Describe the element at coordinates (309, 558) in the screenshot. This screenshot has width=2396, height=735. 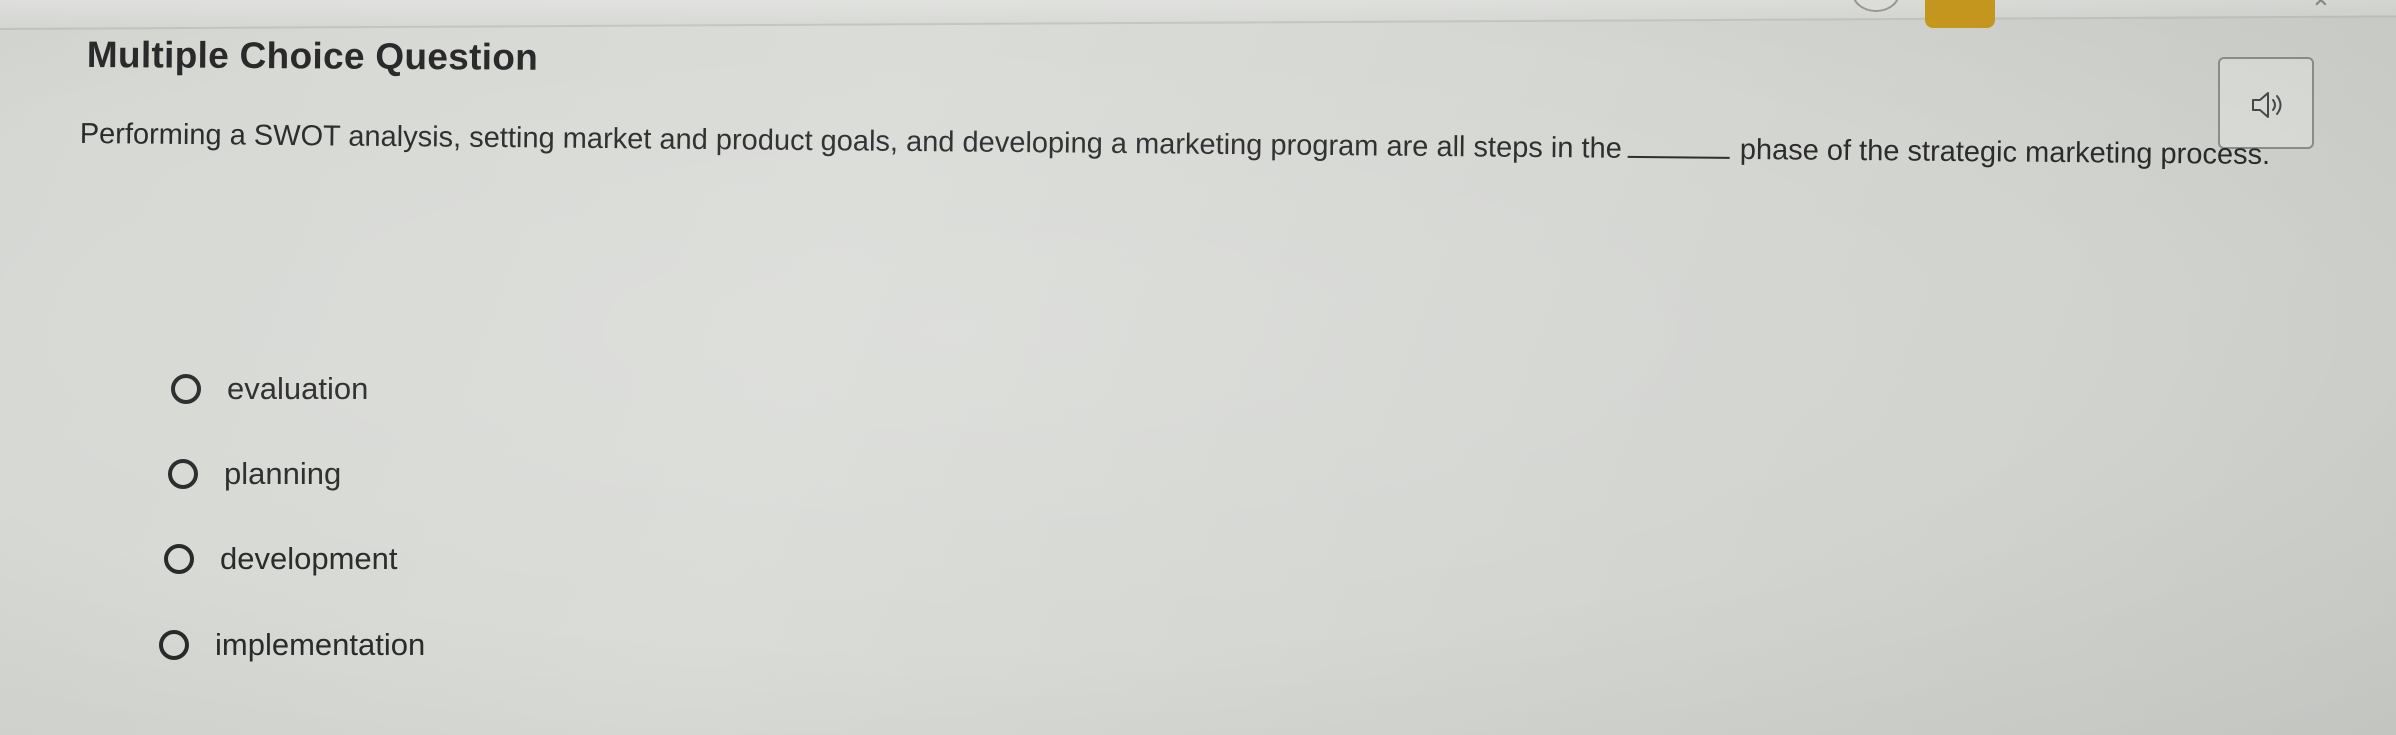
I see `option-label: development` at that location.